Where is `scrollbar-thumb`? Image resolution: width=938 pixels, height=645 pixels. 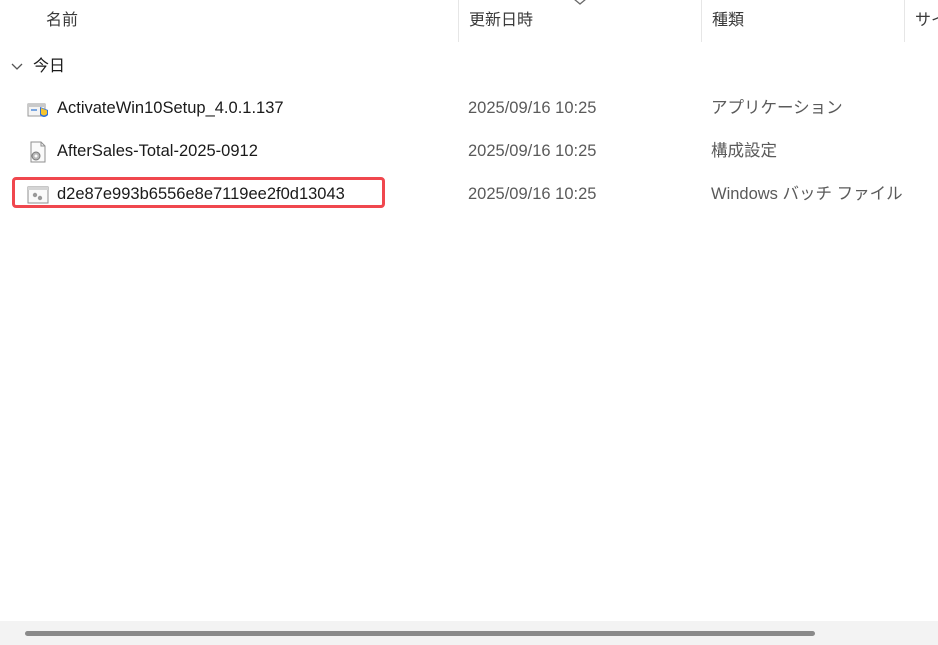
scrollbar-thumb is located at coordinates (420, 633).